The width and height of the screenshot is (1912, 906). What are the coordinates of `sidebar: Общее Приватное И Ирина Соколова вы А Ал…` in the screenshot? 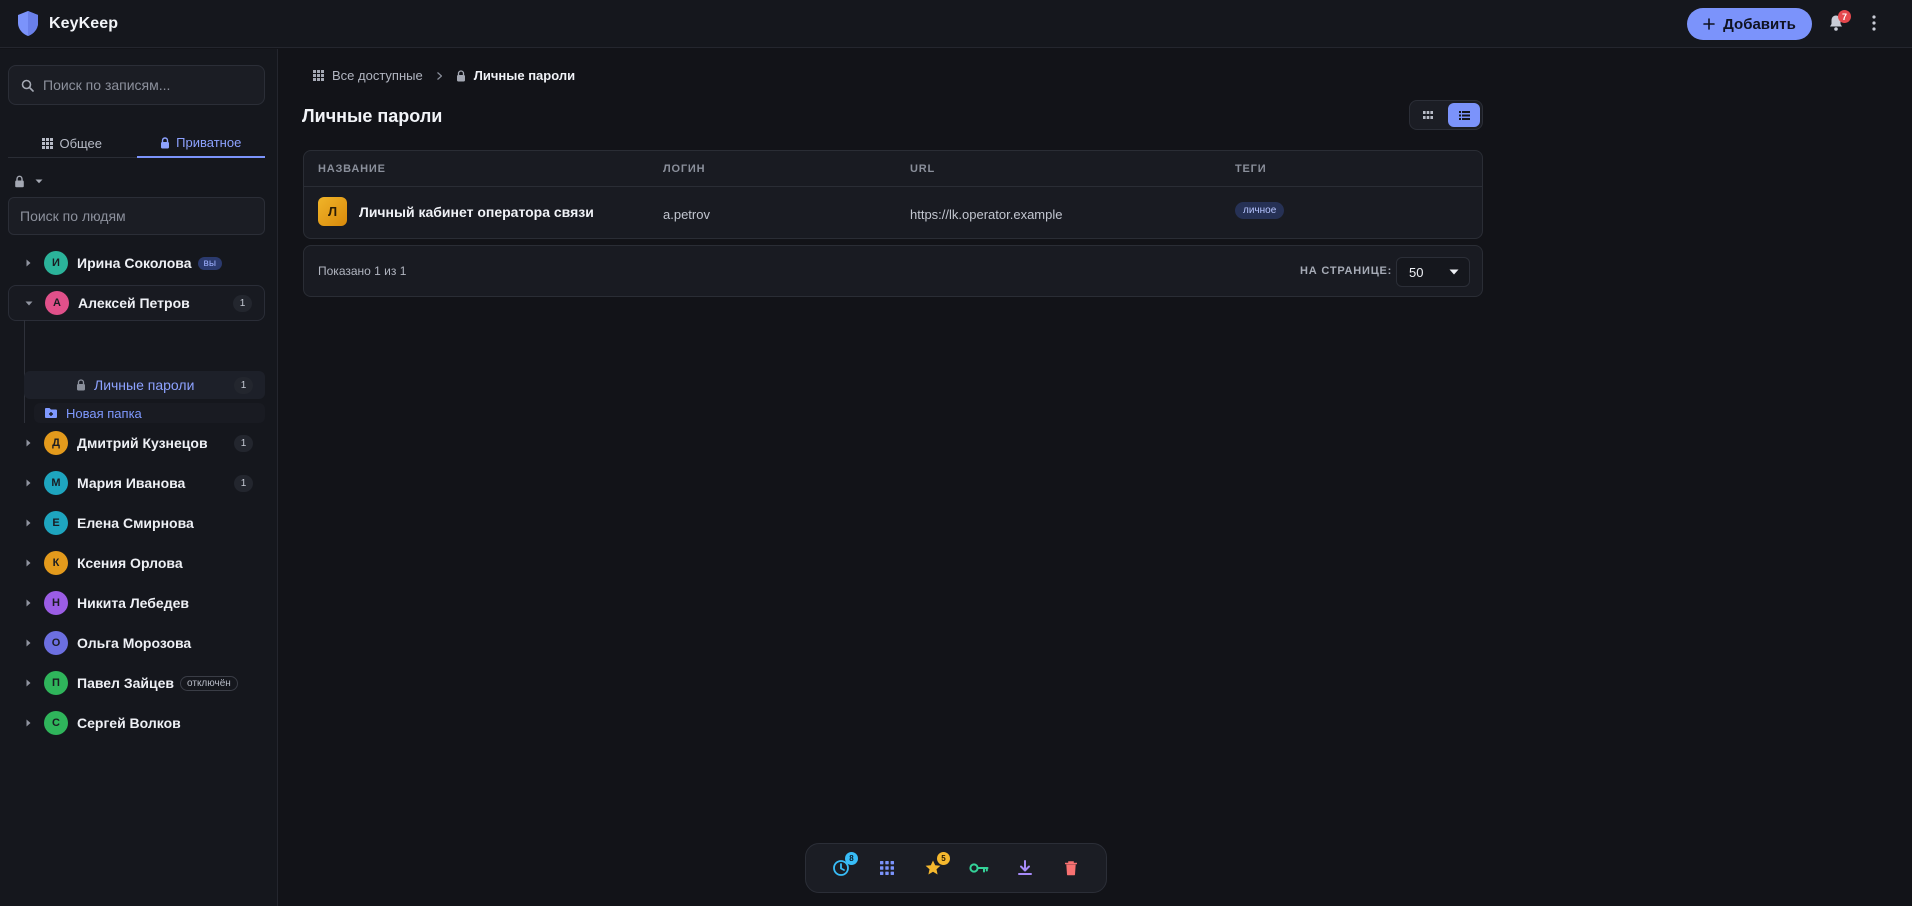 It's located at (139, 477).